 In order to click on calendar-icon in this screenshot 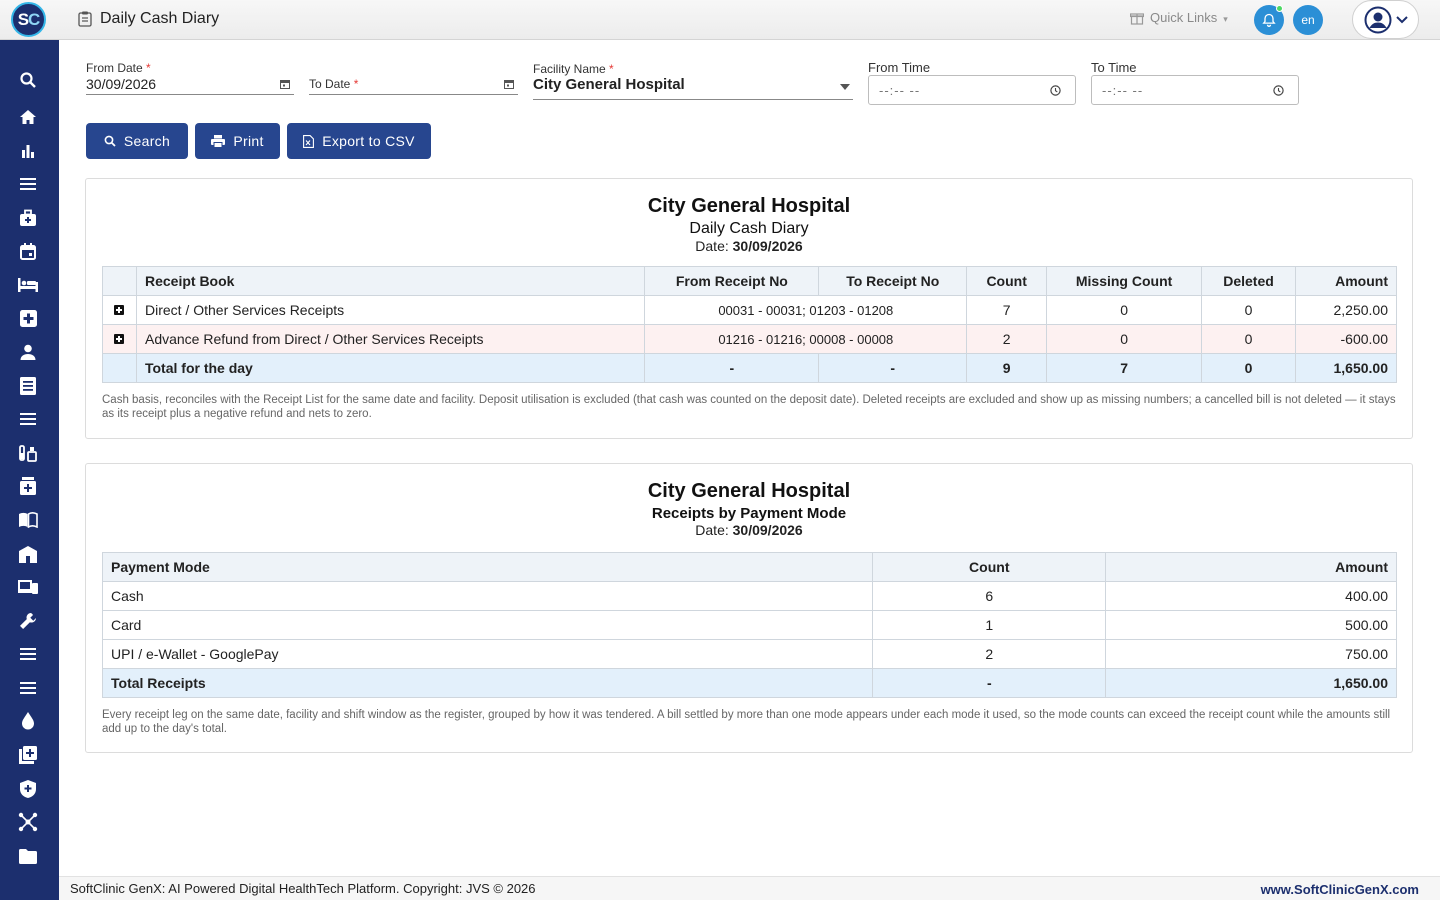, I will do `click(28, 251)`.